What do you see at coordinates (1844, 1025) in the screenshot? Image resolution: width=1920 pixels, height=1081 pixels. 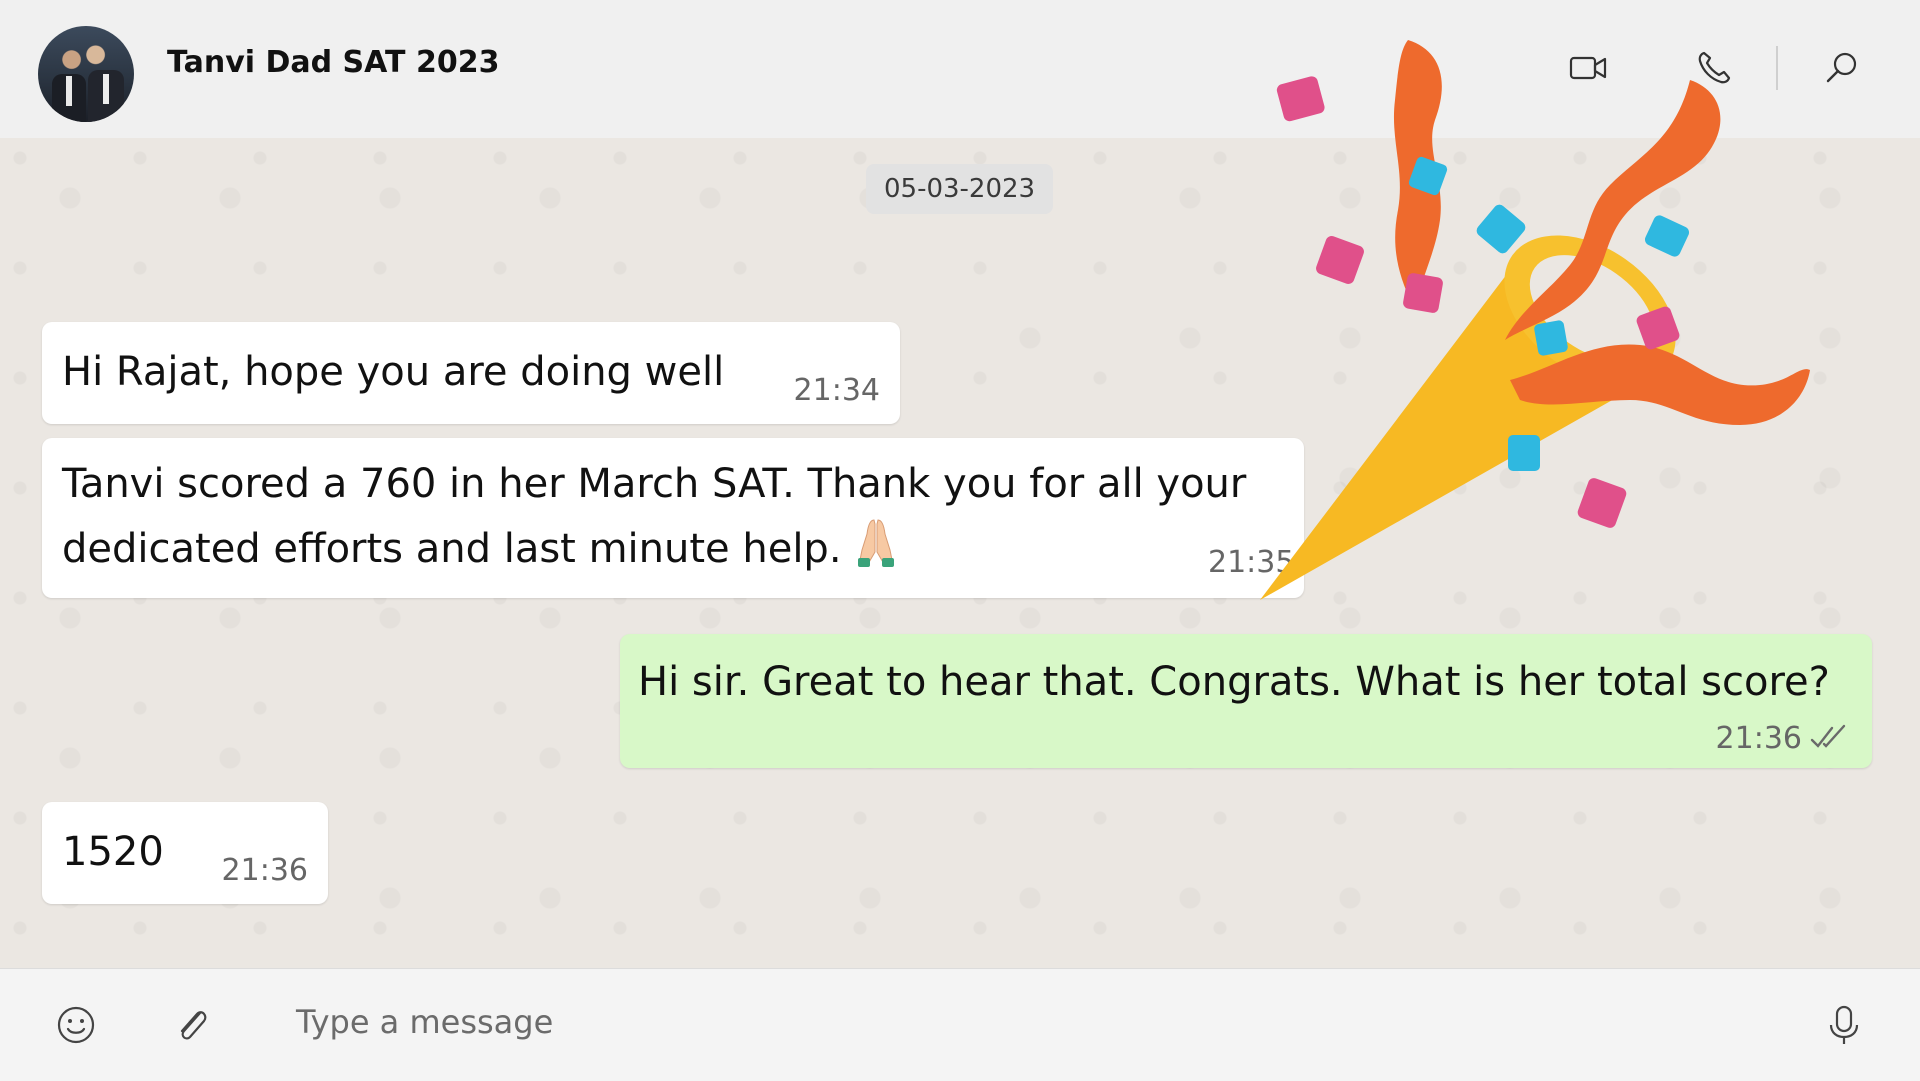 I see `microphone-icon` at bounding box center [1844, 1025].